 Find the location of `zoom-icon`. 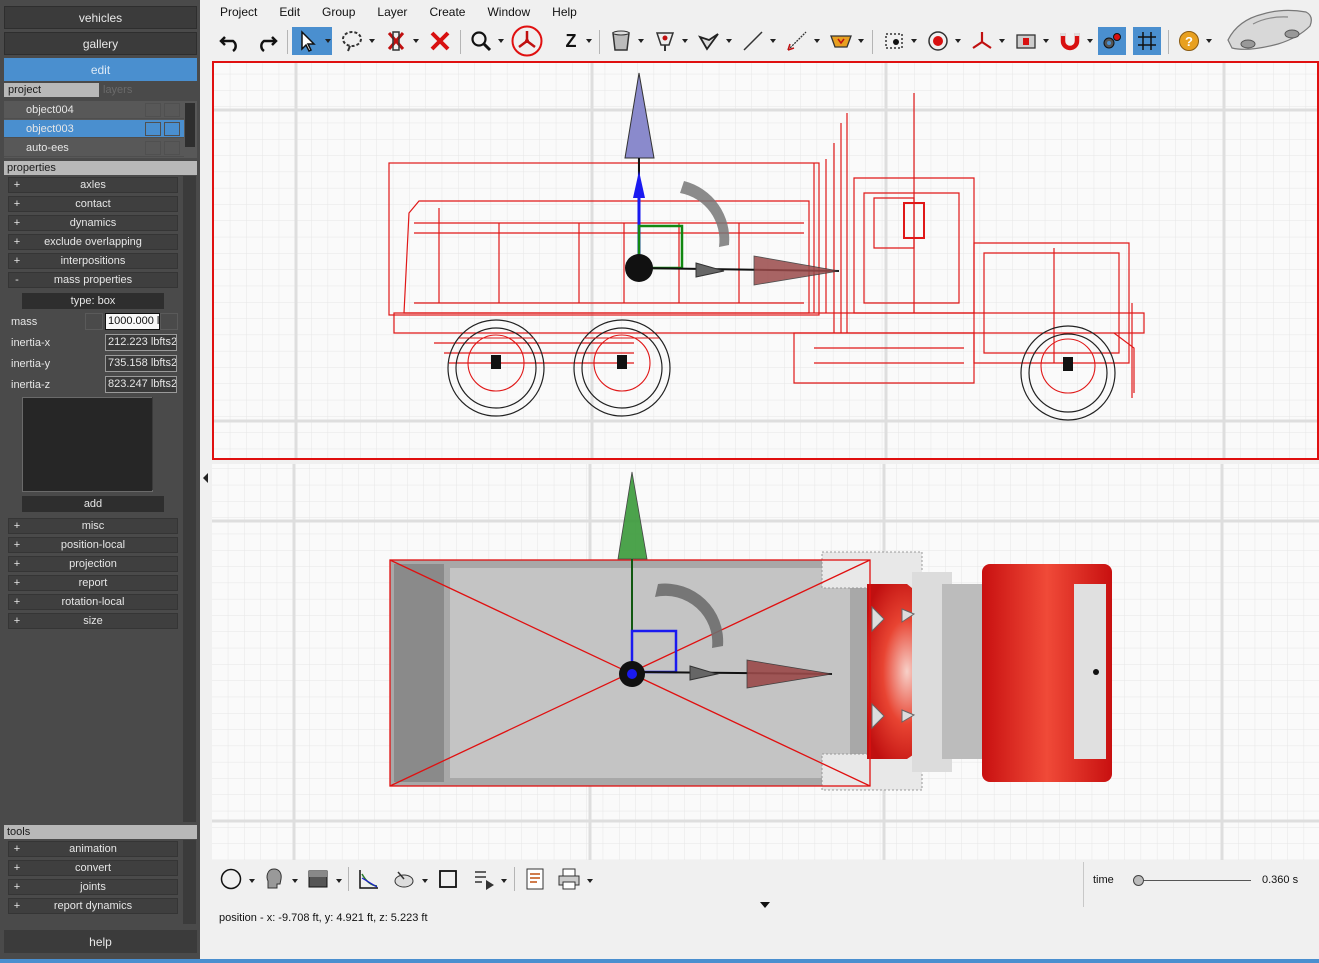

zoom-icon is located at coordinates (481, 41).